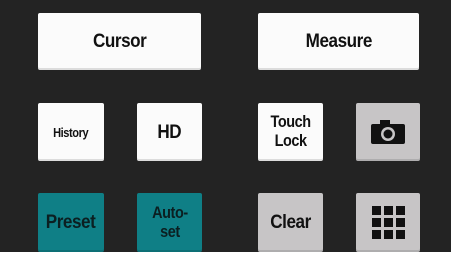  I want to click on history-button-label: History, so click(71, 132).